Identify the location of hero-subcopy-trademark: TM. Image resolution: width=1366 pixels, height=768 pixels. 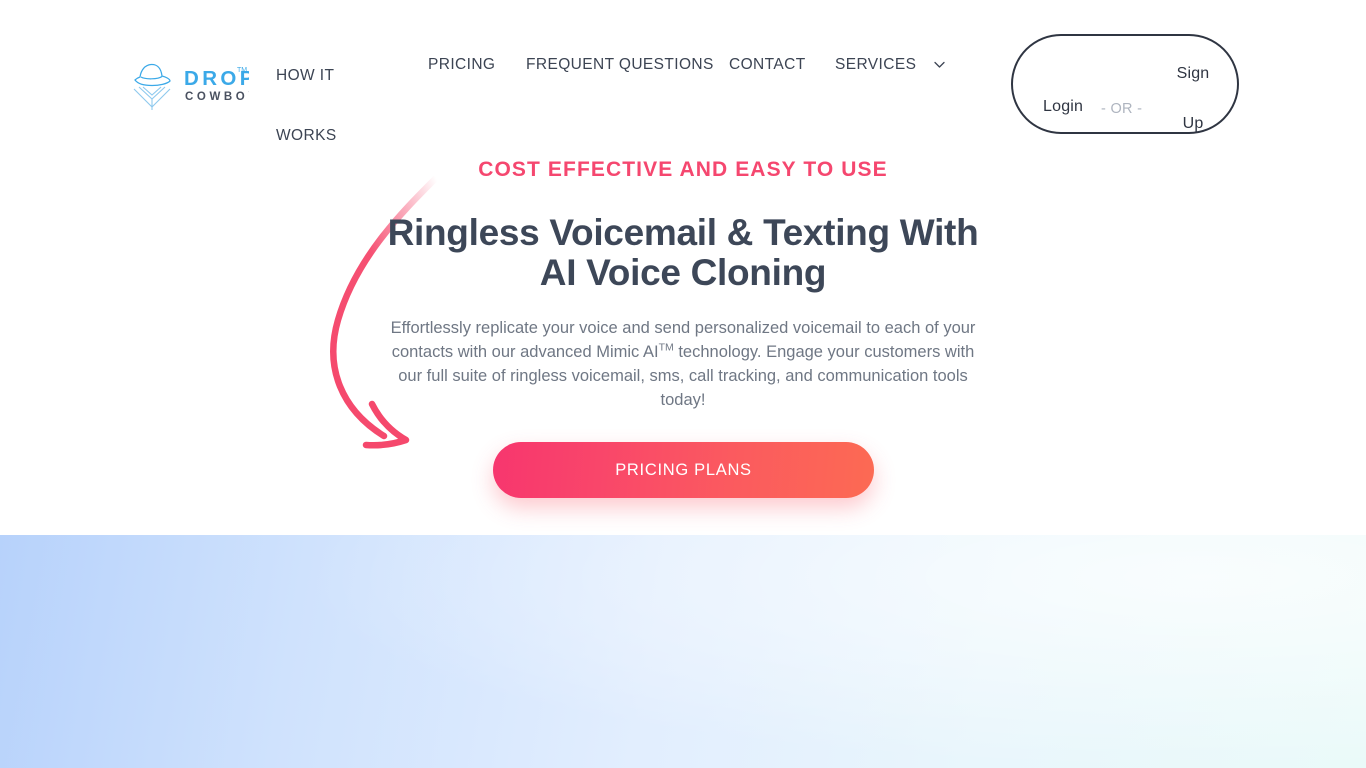
(666, 347).